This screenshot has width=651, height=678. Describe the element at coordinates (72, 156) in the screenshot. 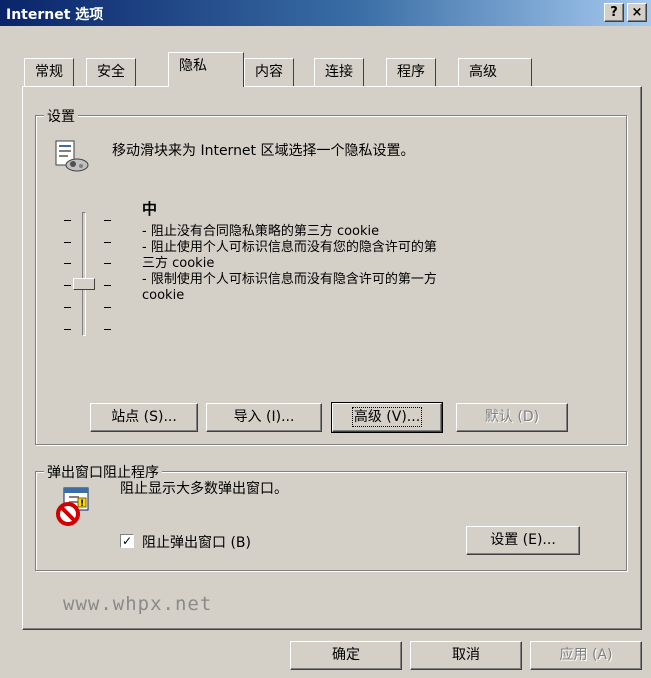

I see `privacy-settings-icon` at that location.